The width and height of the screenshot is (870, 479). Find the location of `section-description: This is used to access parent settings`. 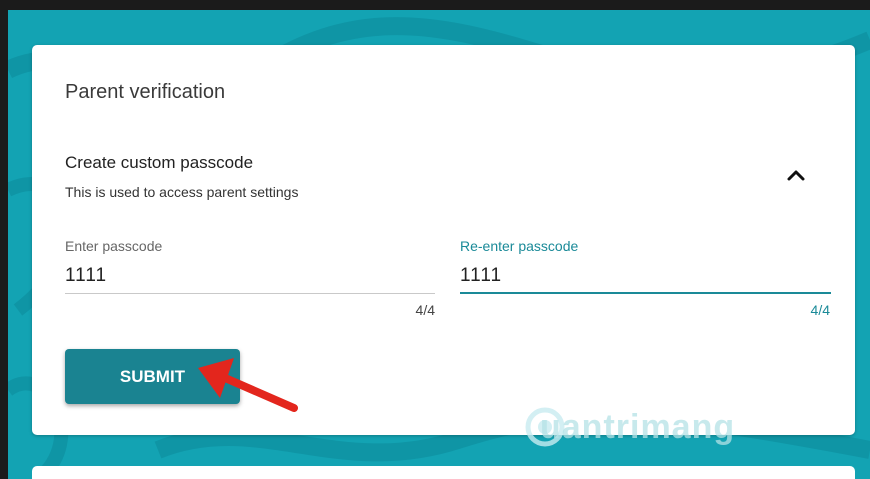

section-description: This is used to access parent settings is located at coordinates (182, 192).